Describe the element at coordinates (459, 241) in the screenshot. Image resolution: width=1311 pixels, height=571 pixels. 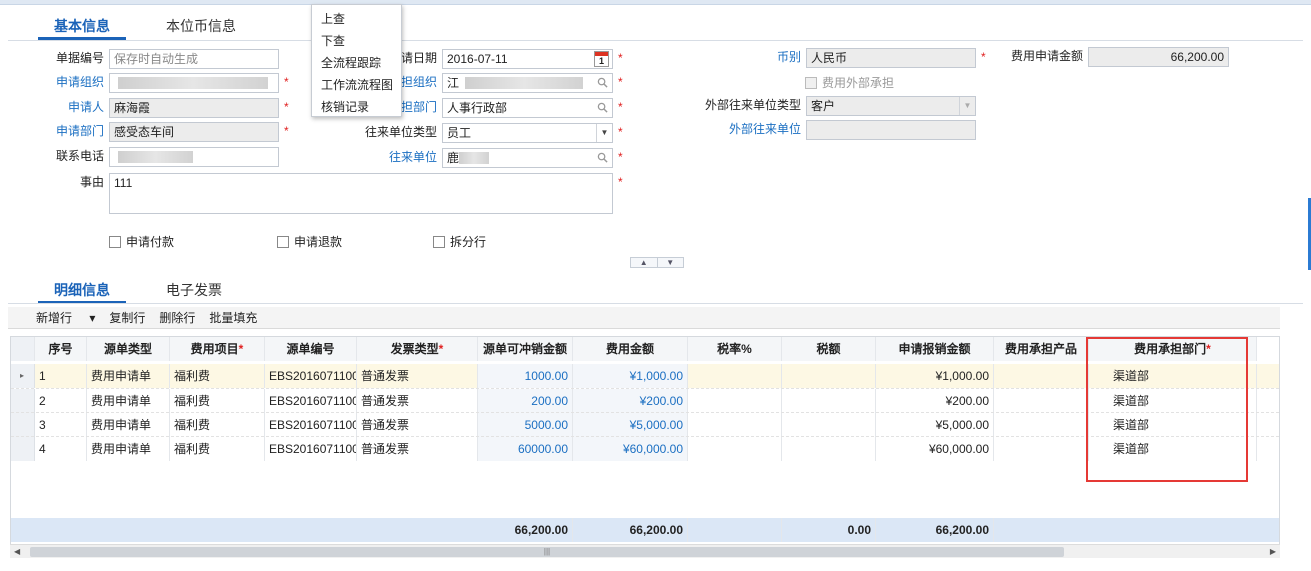
I see `split-line-checkbox: 拆分行` at that location.